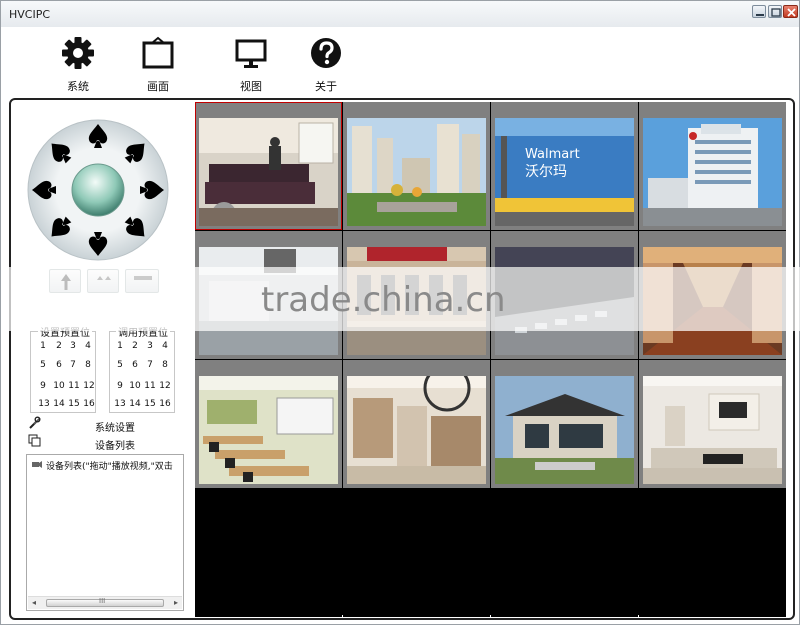 Image resolution: width=800 pixels, height=625 pixels. What do you see at coordinates (135, 346) in the screenshot?
I see `call-preset-2: 2` at bounding box center [135, 346].